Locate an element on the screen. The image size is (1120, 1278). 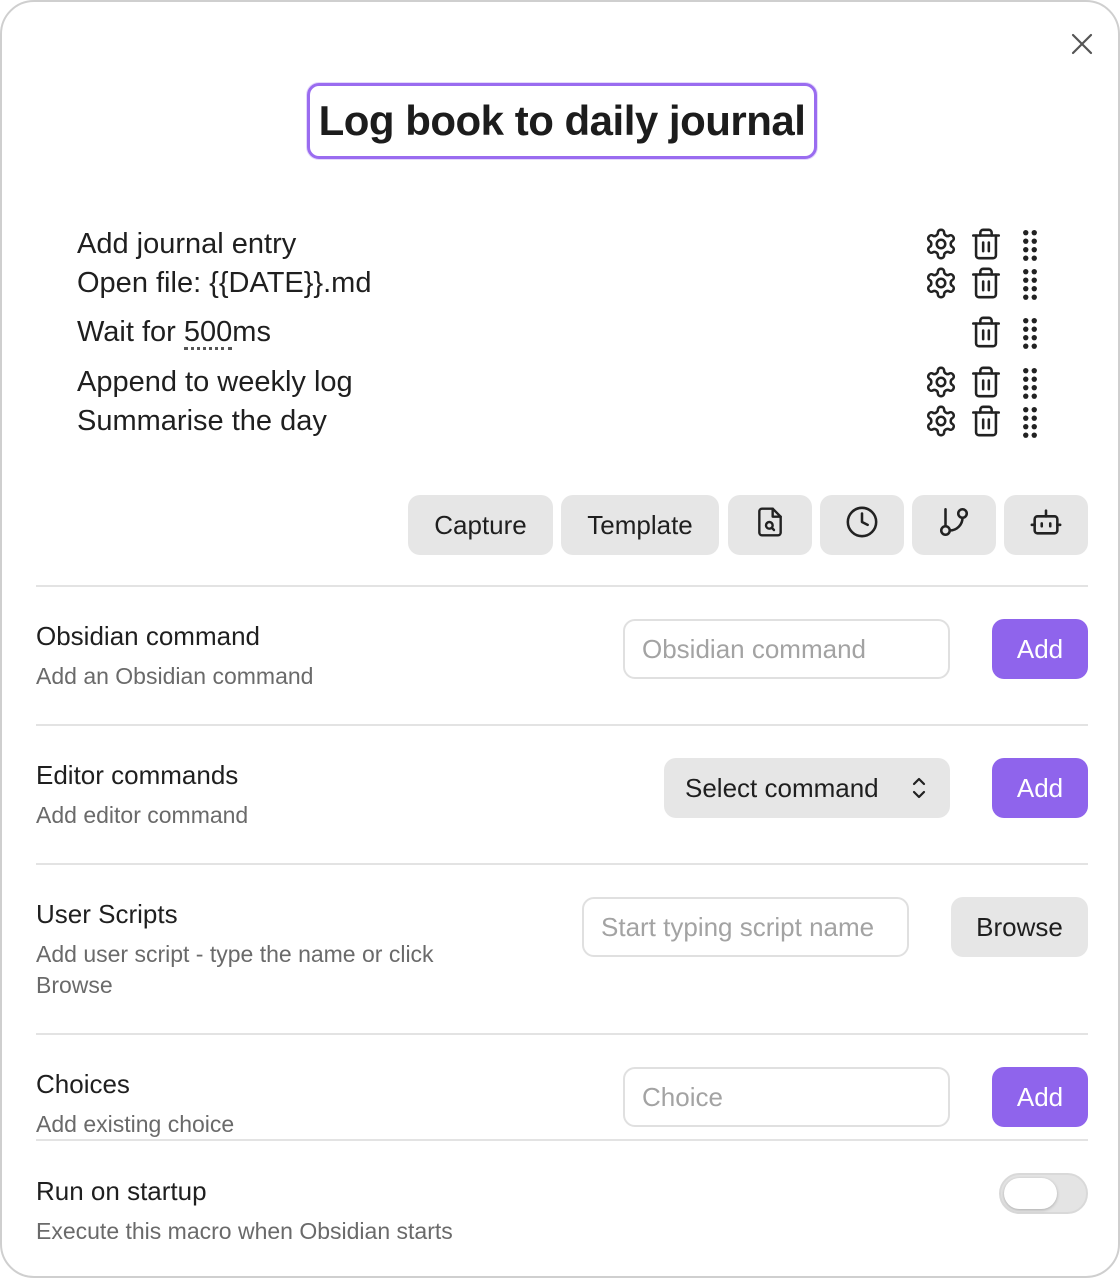
run-on-startup-toggle is located at coordinates (1043, 1193).